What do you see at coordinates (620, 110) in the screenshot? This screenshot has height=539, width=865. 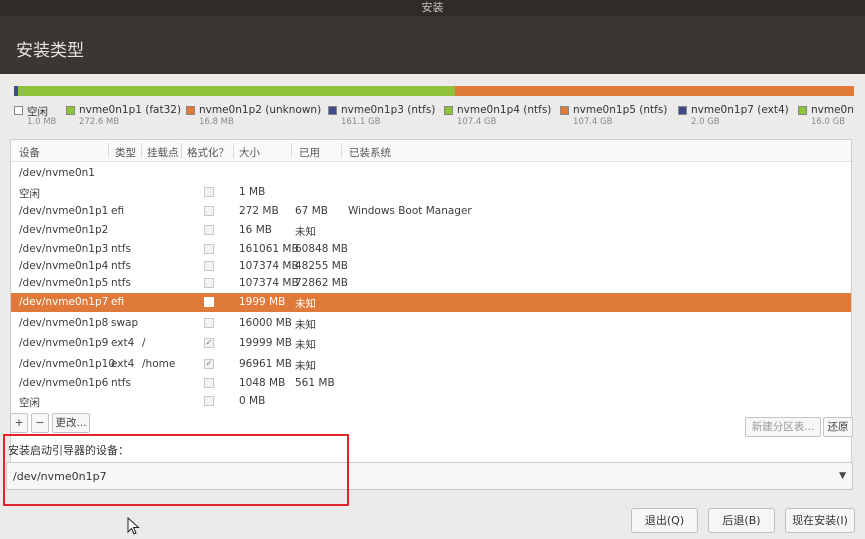 I see `legend-name: nvme0n1p5 (ntfs)` at bounding box center [620, 110].